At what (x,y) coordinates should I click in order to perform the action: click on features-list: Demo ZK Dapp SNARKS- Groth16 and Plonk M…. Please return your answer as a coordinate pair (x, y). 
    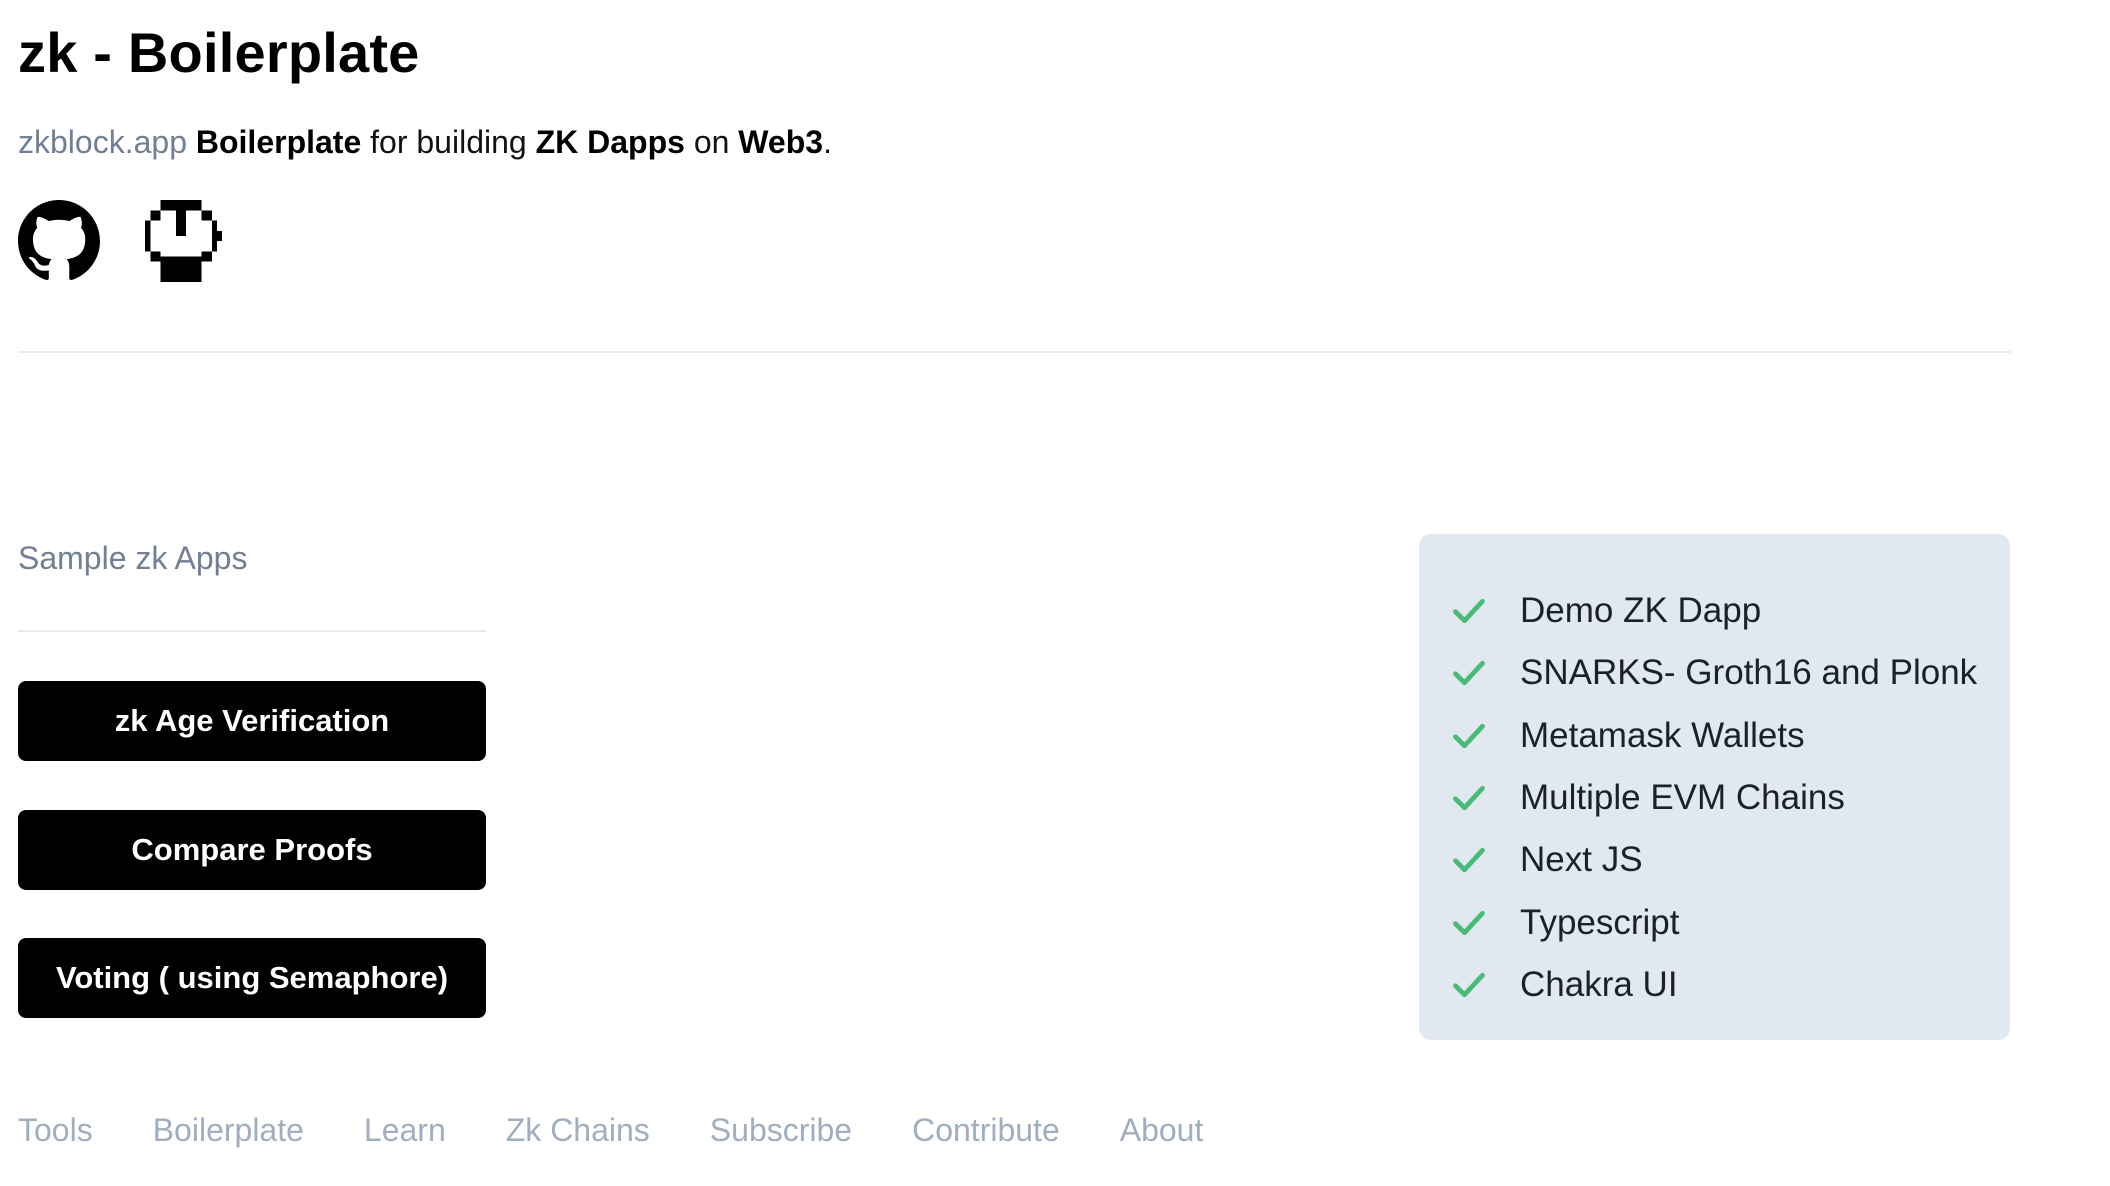
    Looking at the image, I should click on (1714, 798).